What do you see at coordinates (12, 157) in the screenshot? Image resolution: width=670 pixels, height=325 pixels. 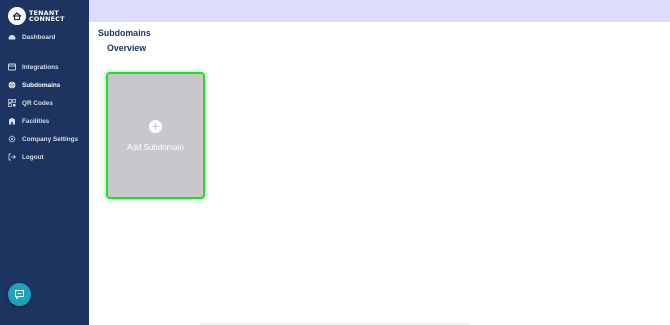 I see `logout-icon` at bounding box center [12, 157].